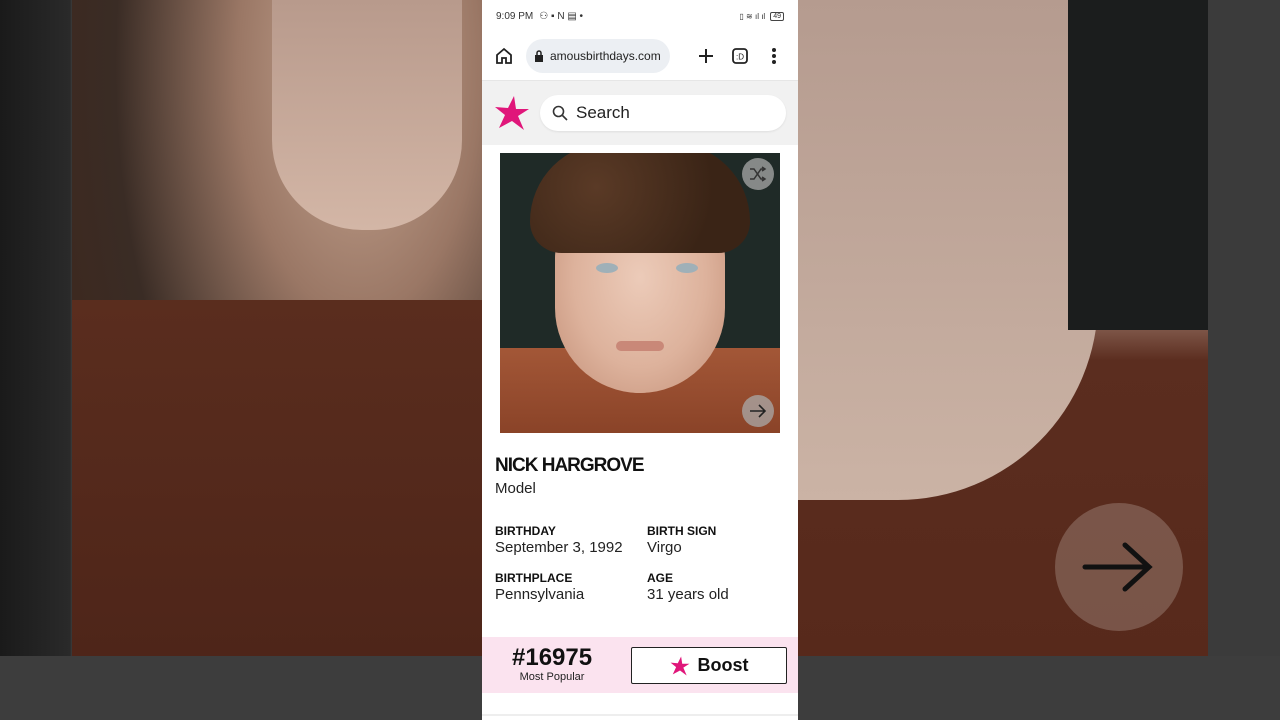  What do you see at coordinates (525, 531) in the screenshot?
I see `fact-label: BIRTHDAY` at bounding box center [525, 531].